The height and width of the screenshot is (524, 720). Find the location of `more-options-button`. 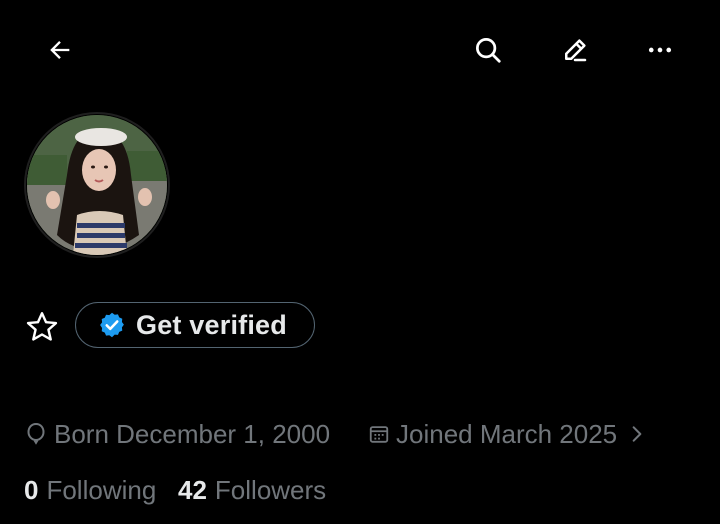

more-options-button is located at coordinates (660, 50).